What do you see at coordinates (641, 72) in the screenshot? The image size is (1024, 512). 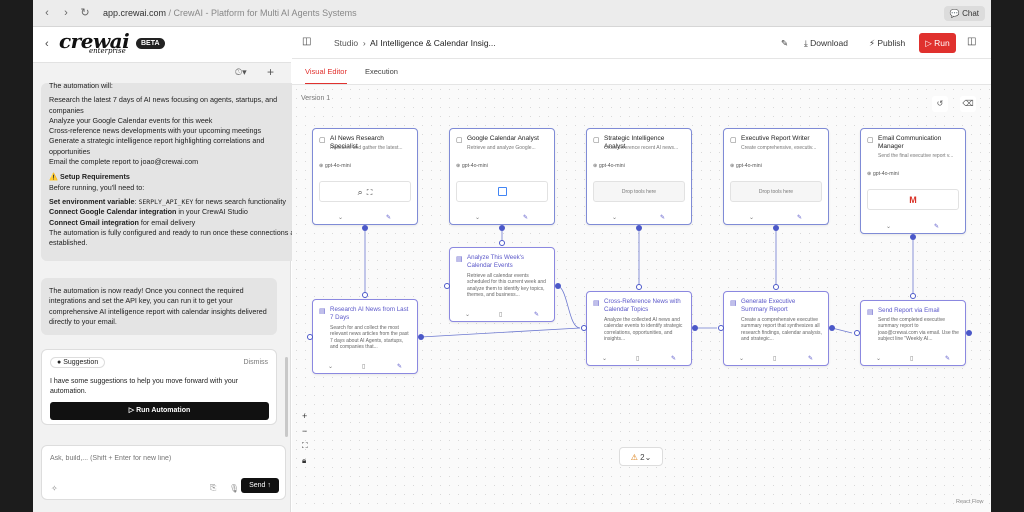 I see `editor-tabs: Visual Editor Execution` at bounding box center [641, 72].